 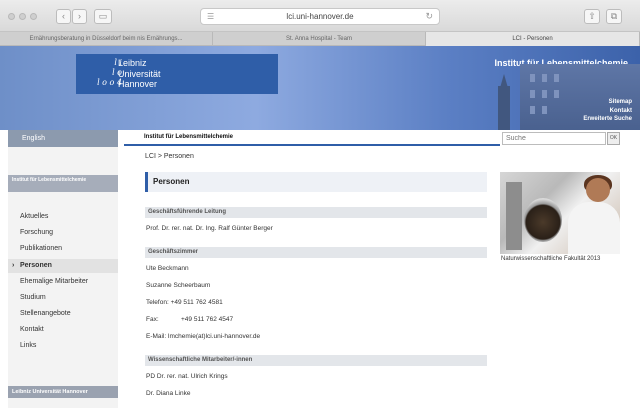 What do you see at coordinates (554, 138) in the screenshot?
I see `search-input` at bounding box center [554, 138].